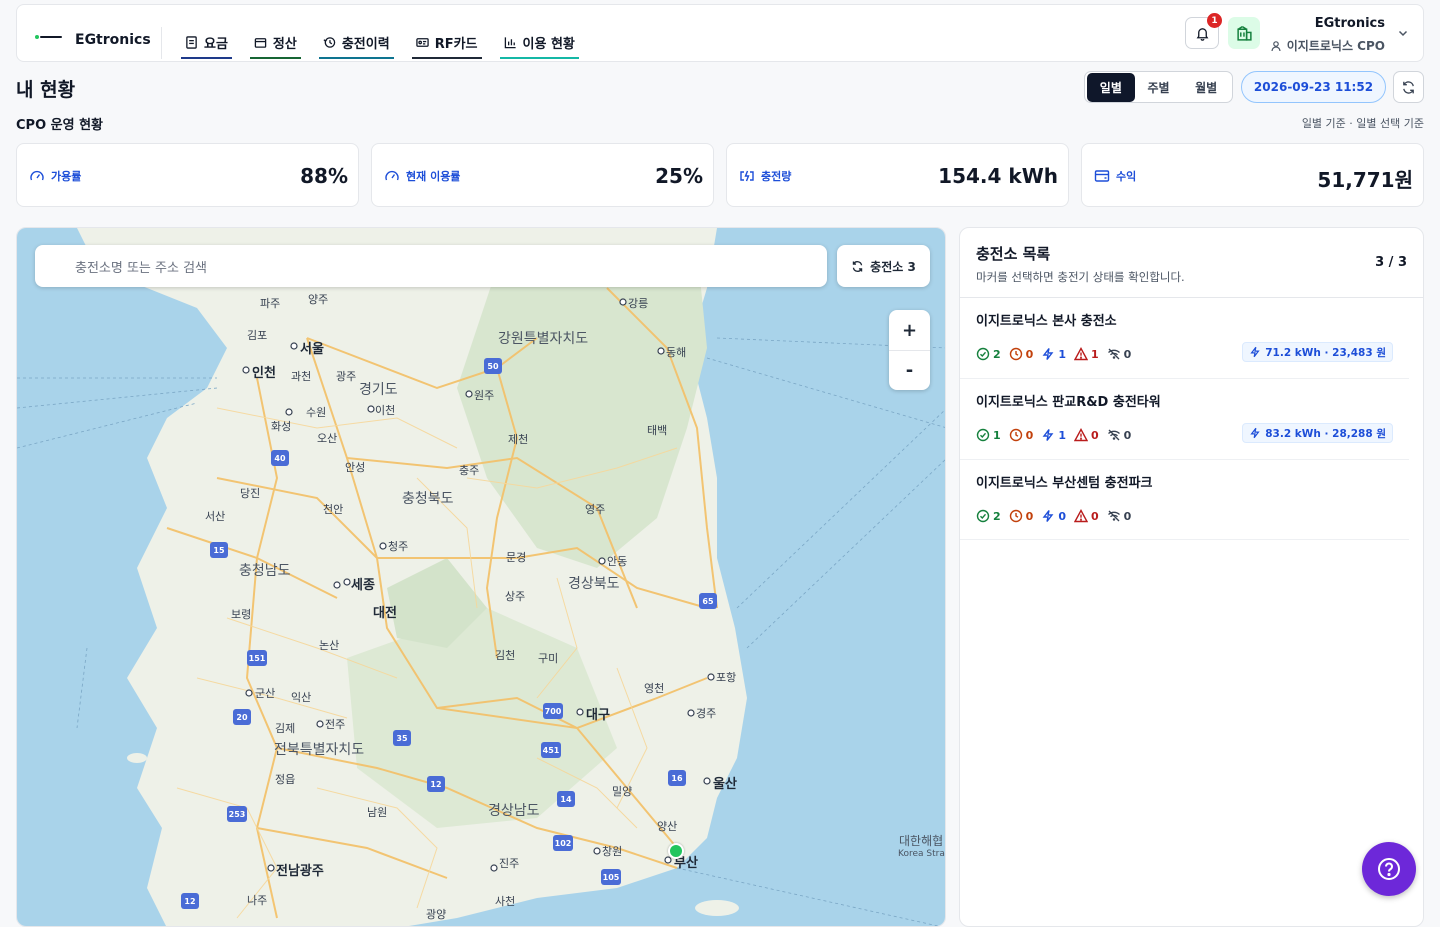 This screenshot has width=1440, height=927. I want to click on map-label-city: 대구, so click(598, 715).